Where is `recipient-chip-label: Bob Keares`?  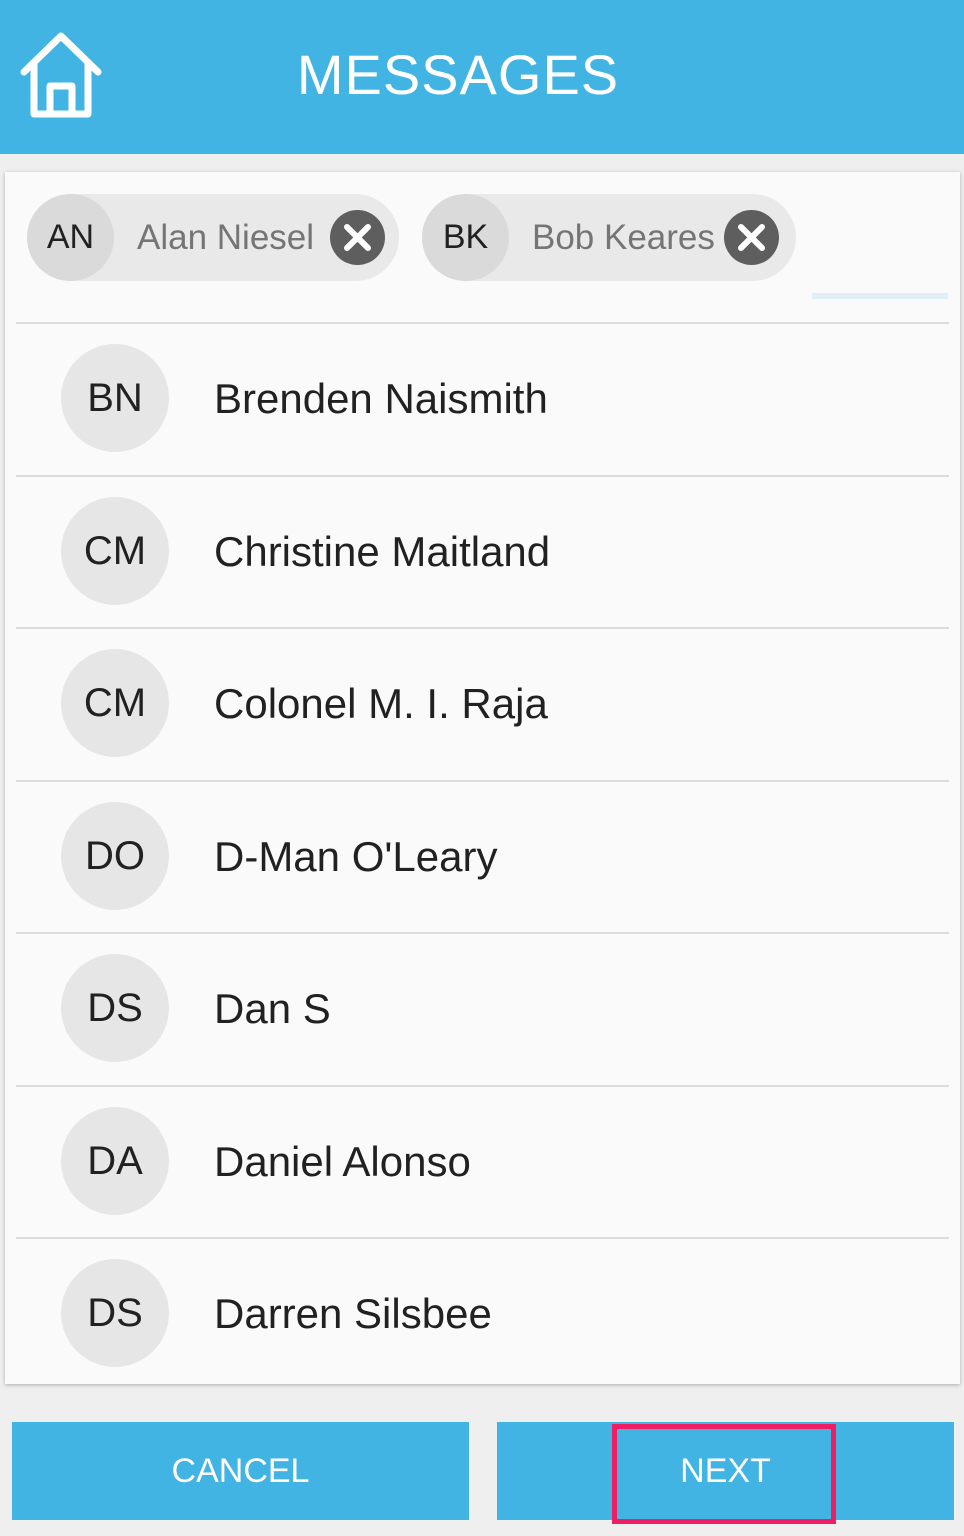 recipient-chip-label: Bob Keares is located at coordinates (623, 237).